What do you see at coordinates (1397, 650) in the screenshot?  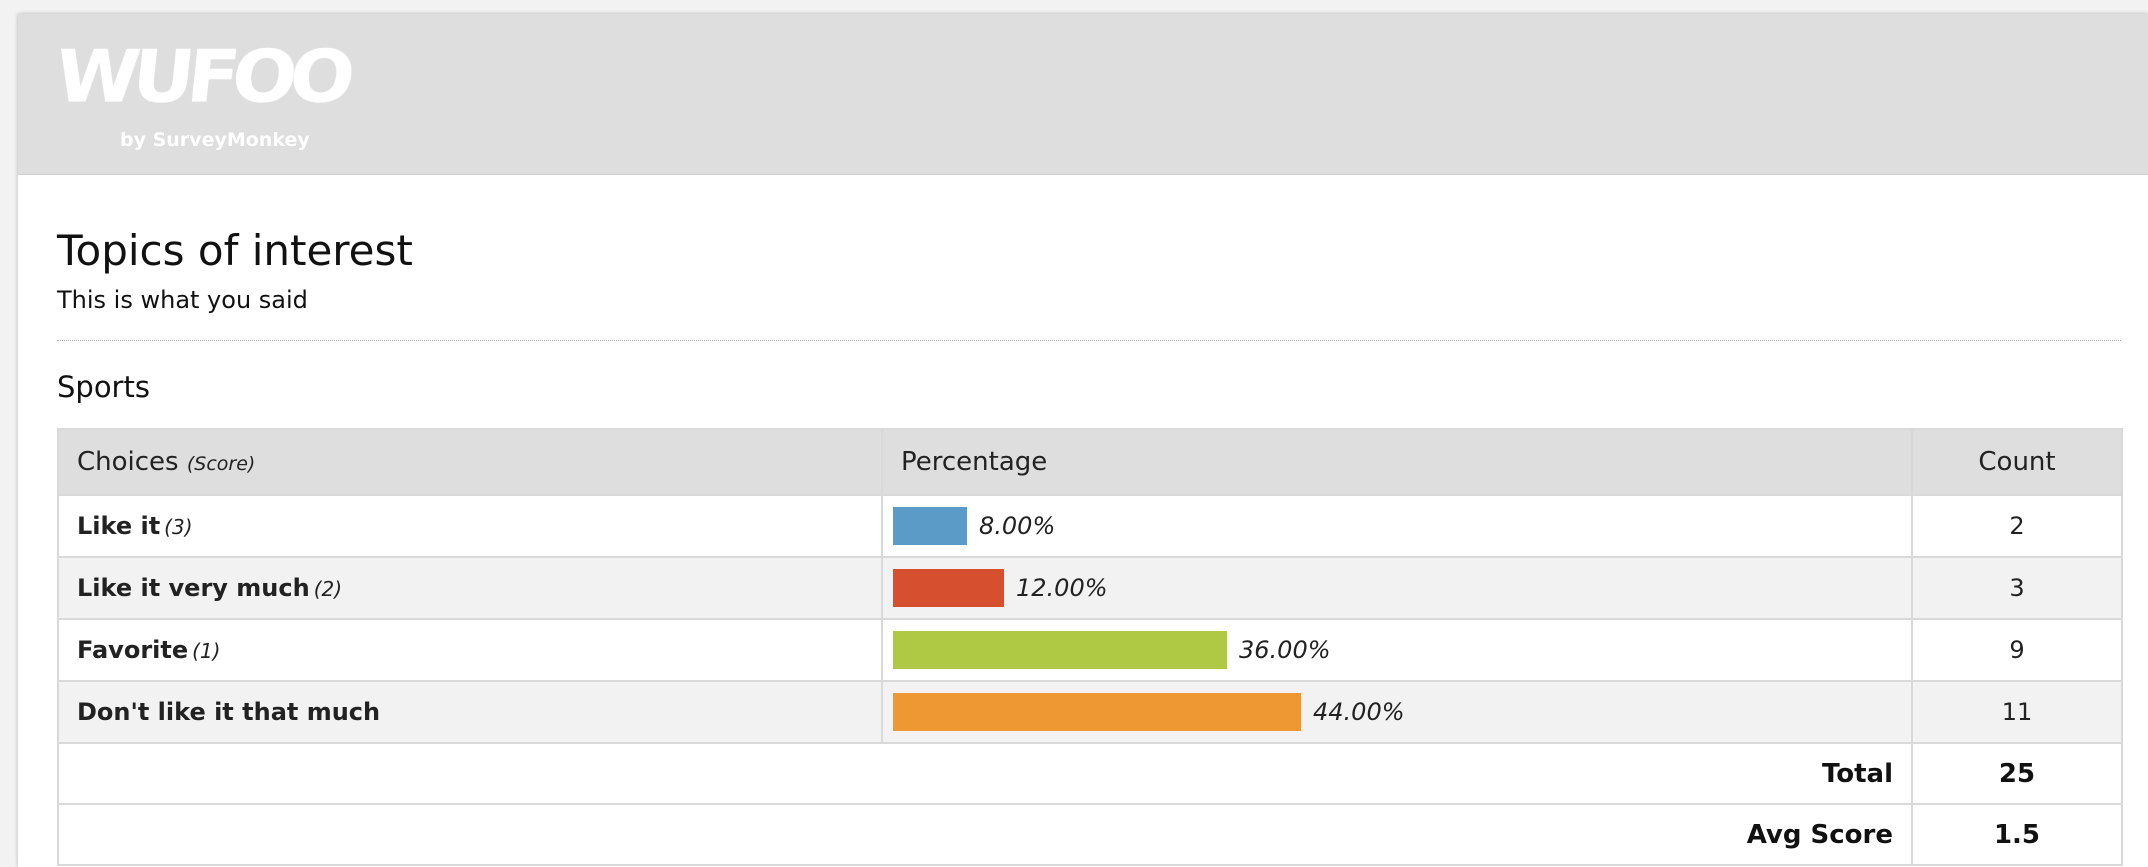 I see `percentage-cell: 36.00%` at bounding box center [1397, 650].